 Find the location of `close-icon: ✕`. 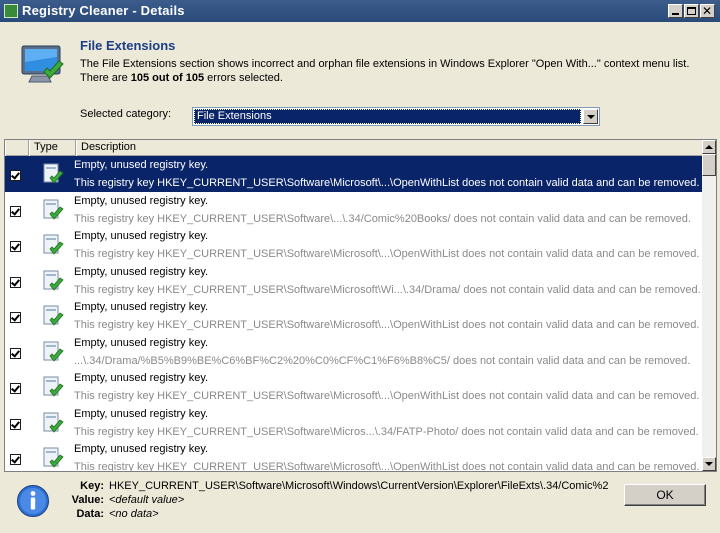

close-icon: ✕ is located at coordinates (707, 11).